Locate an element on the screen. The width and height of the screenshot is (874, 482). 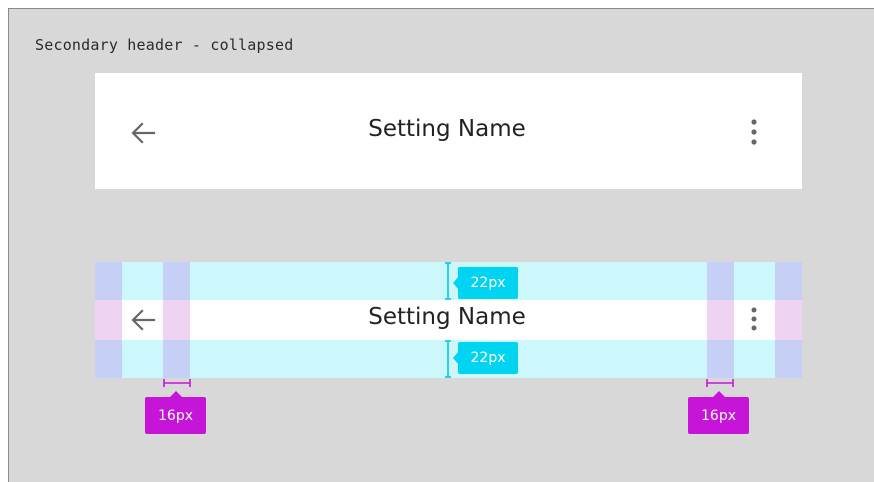
spec-title: Setting Name is located at coordinates (447, 317).